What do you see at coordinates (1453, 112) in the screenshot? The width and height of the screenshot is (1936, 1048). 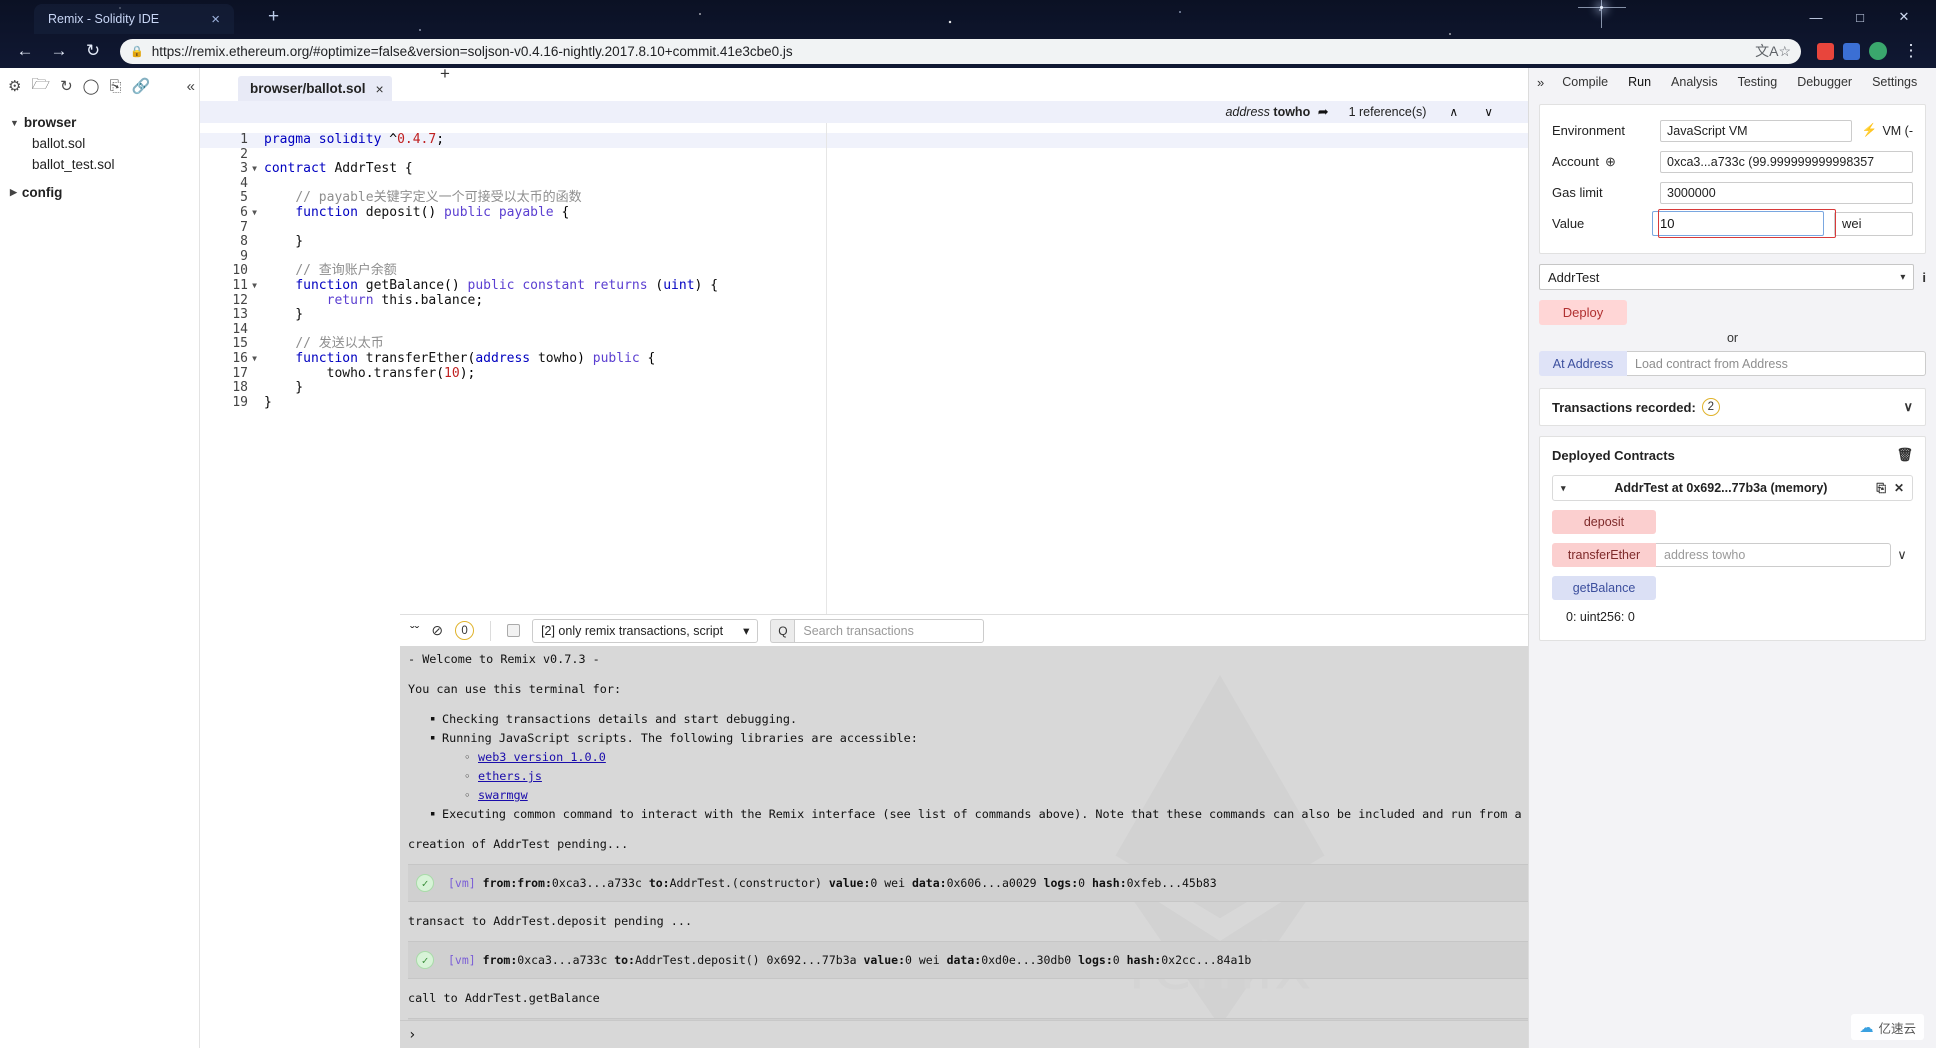 I see `chevron-up-icon: ∧` at bounding box center [1453, 112].